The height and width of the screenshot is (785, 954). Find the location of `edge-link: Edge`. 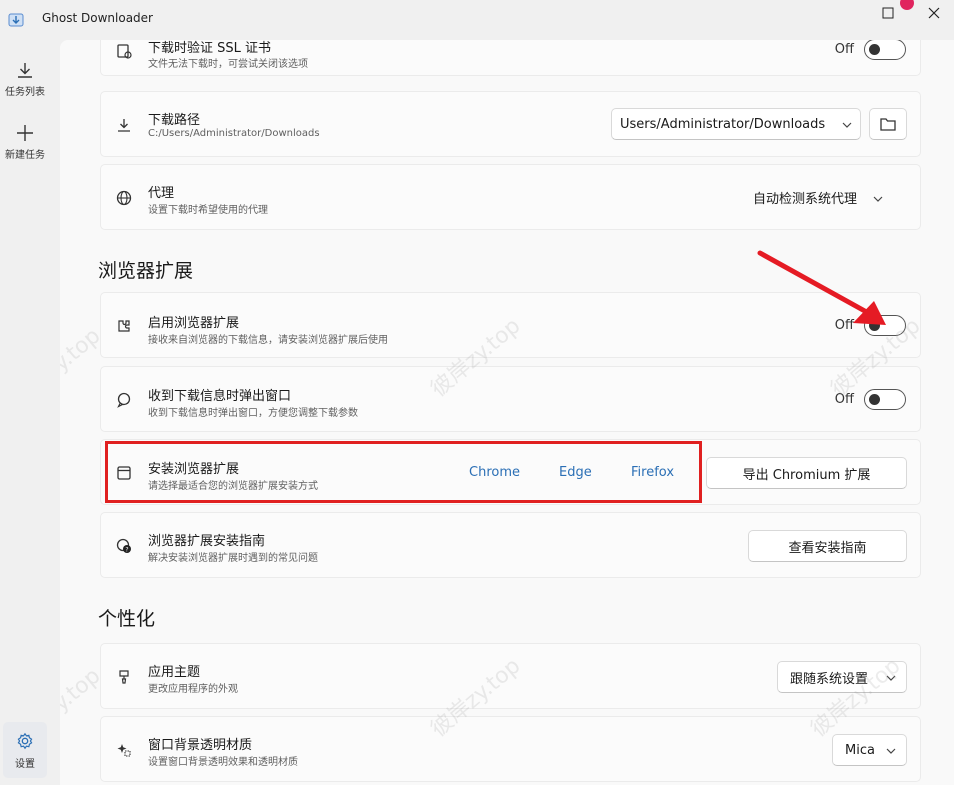

edge-link: Edge is located at coordinates (575, 472).